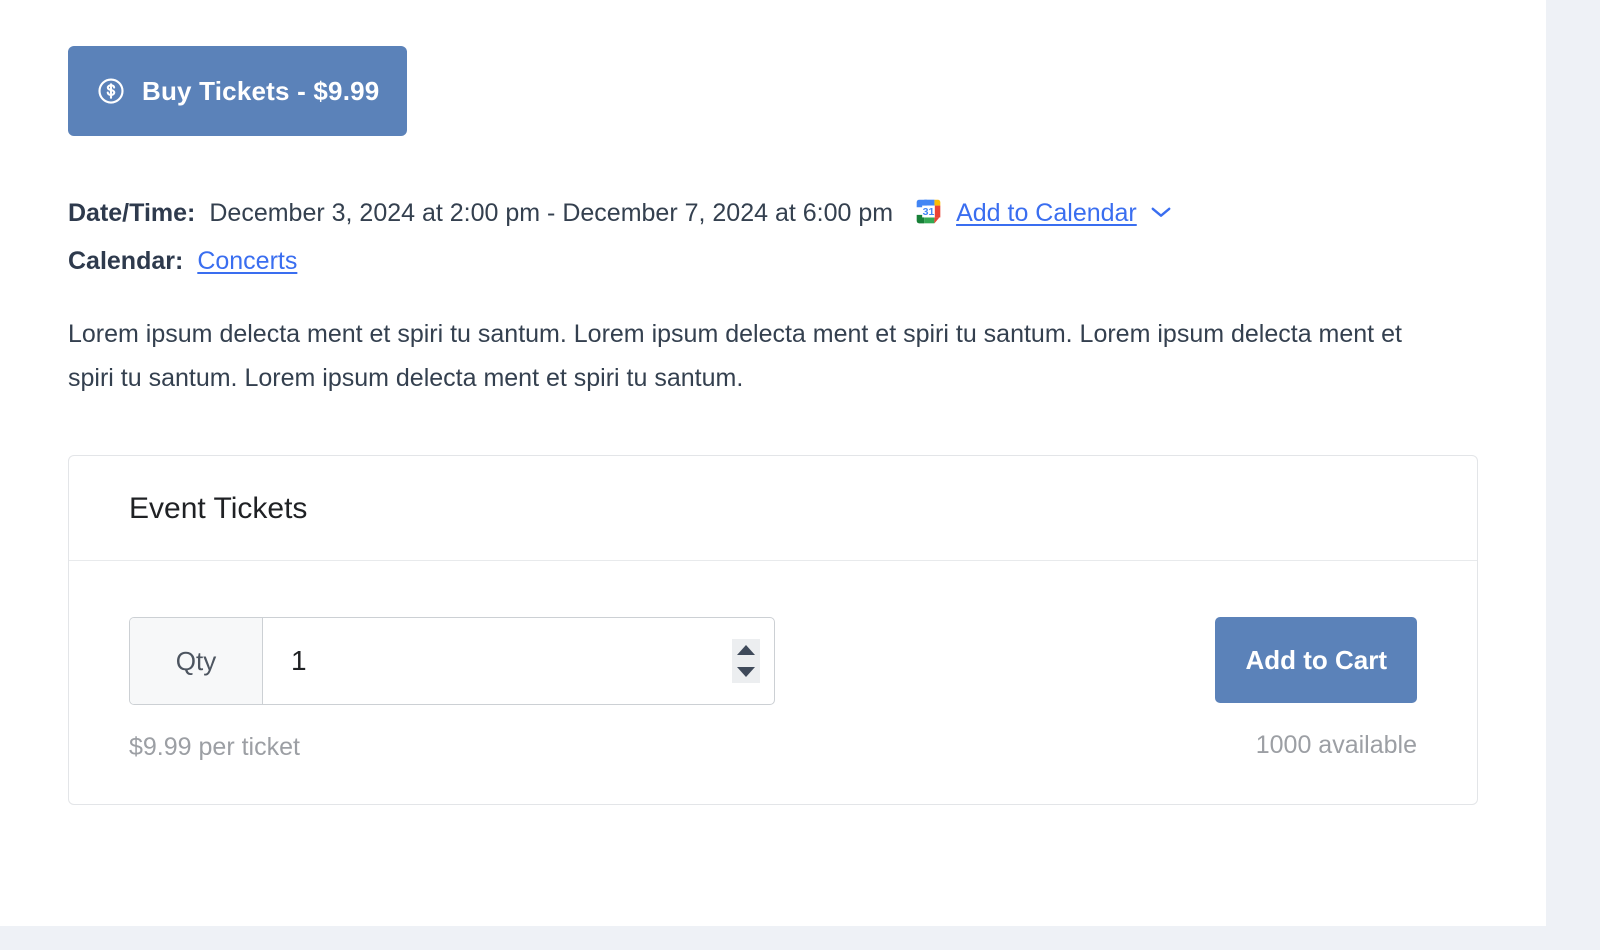 The image size is (1600, 950). Describe the element at coordinates (1336, 745) in the screenshot. I see `availability-text: 1000 available` at that location.